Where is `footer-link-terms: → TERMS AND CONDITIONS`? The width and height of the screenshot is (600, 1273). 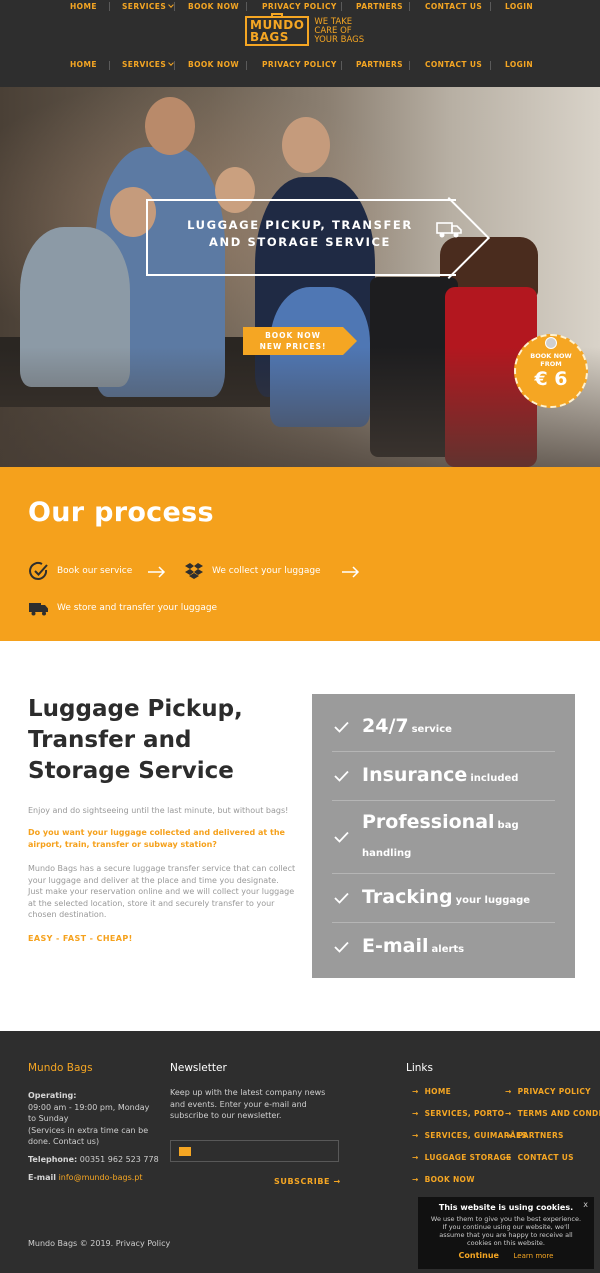 footer-link-terms: → TERMS AND CONDITIONS is located at coordinates (552, 1113).